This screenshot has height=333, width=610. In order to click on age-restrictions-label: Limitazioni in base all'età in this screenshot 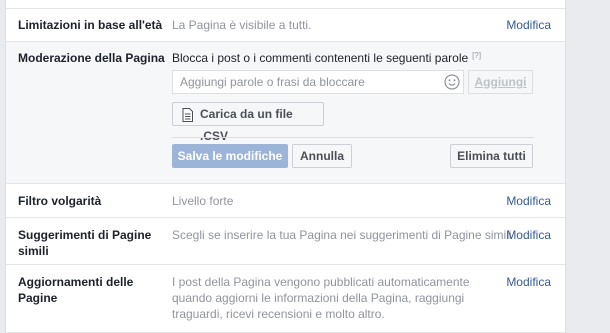, I will do `click(90, 25)`.